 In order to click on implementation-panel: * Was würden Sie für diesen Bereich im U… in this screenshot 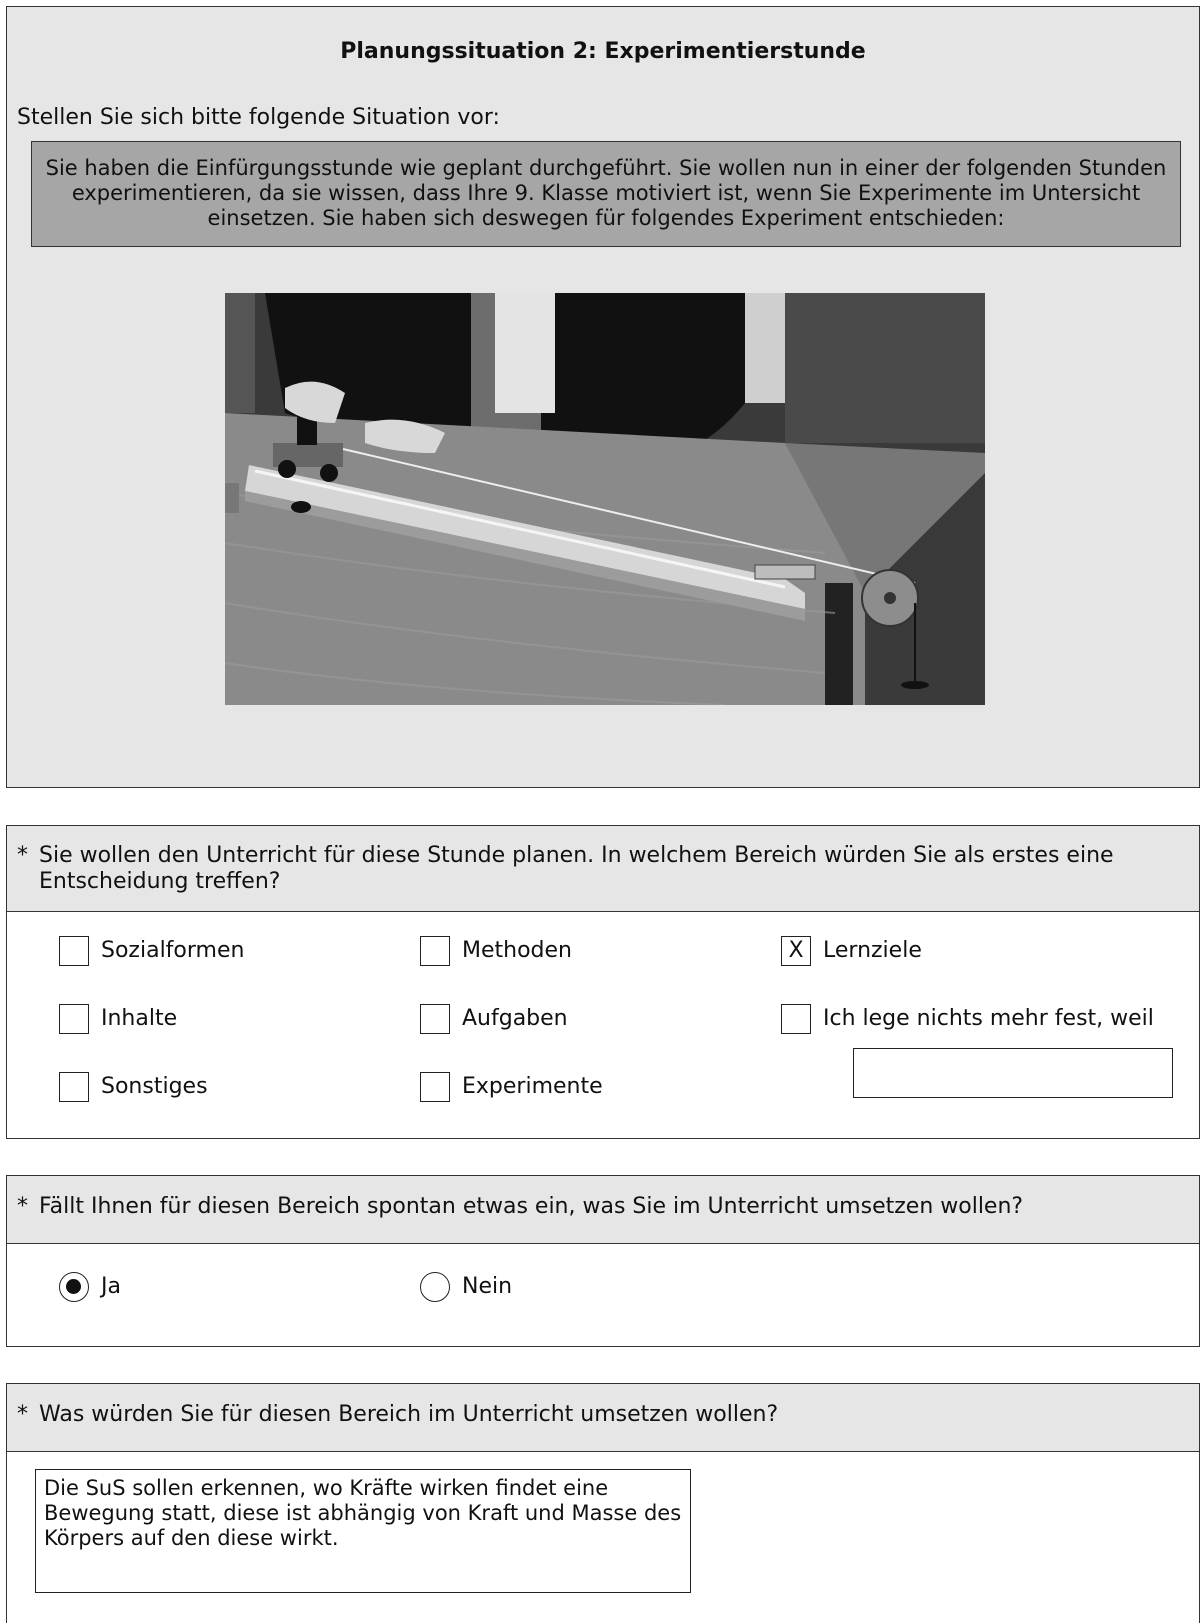, I will do `click(603, 1503)`.